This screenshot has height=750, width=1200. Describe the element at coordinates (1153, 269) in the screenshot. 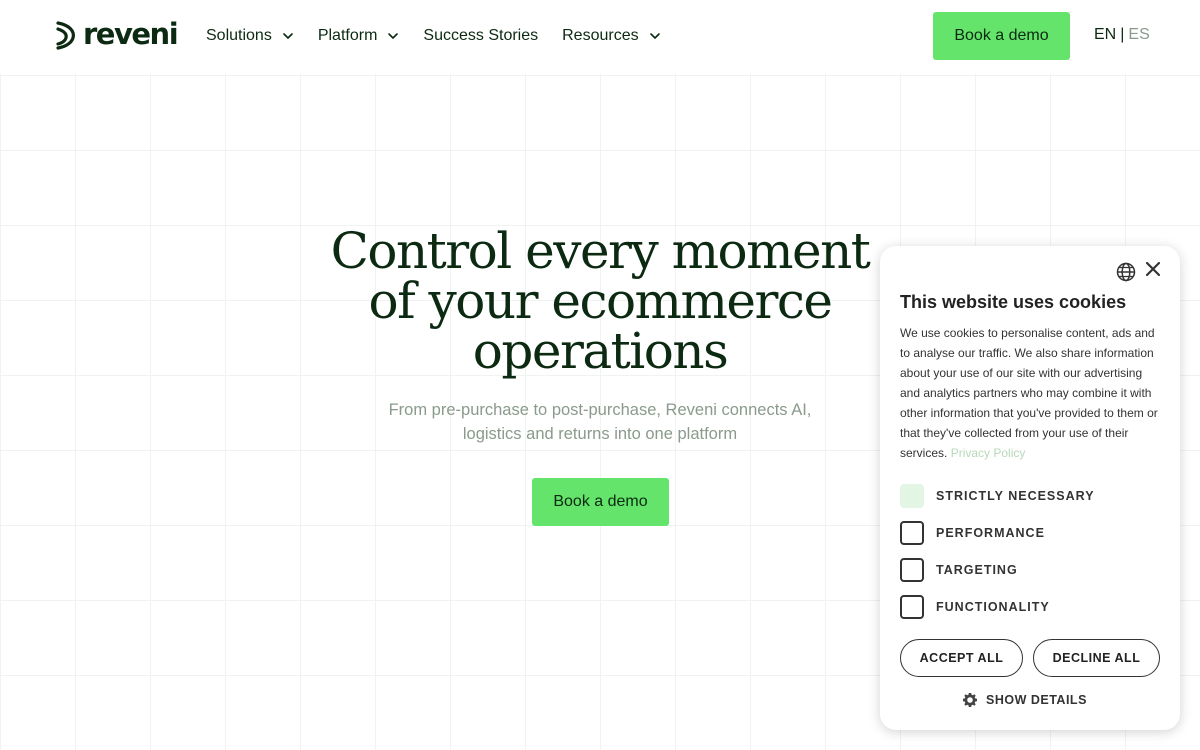

I see `close-icon` at that location.